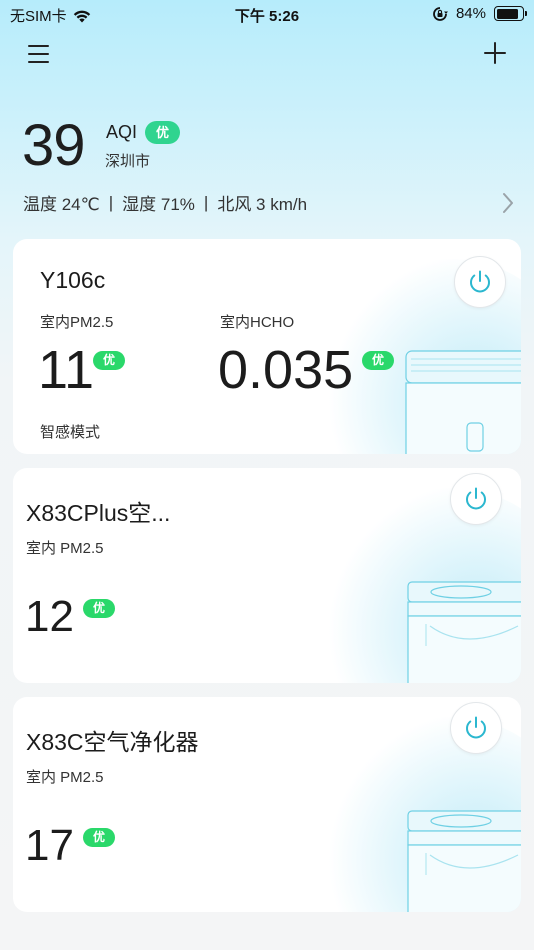  I want to click on add-device-button, so click(495, 53).